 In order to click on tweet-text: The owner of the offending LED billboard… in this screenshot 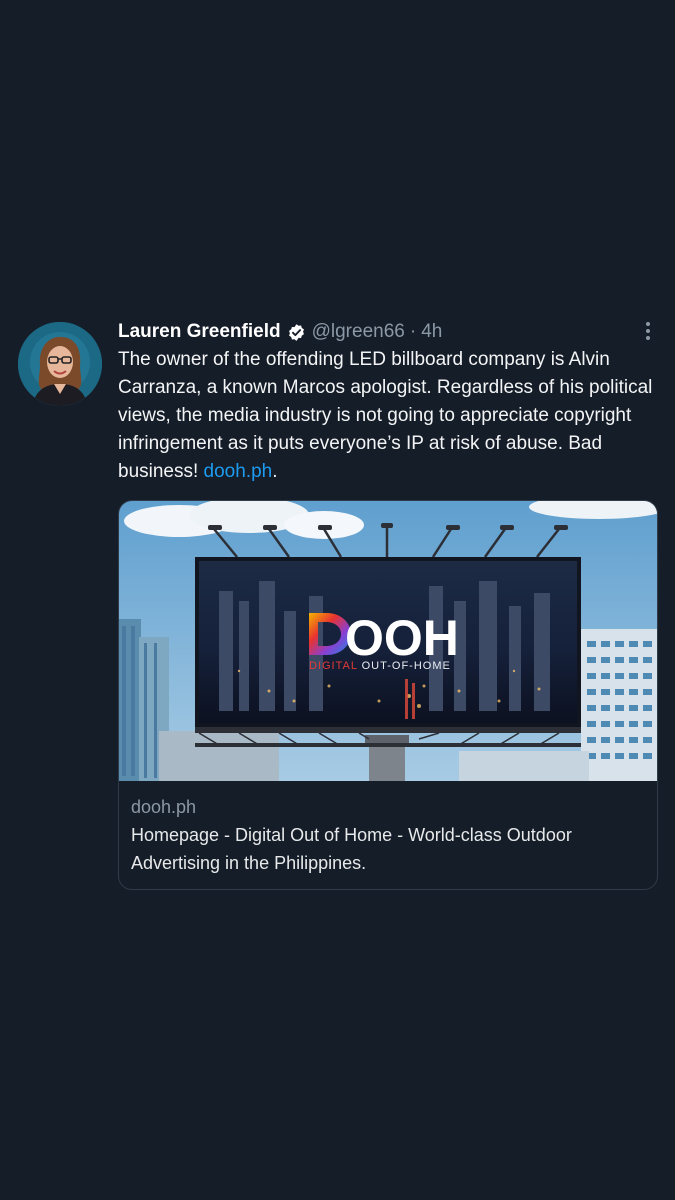, I will do `click(388, 416)`.